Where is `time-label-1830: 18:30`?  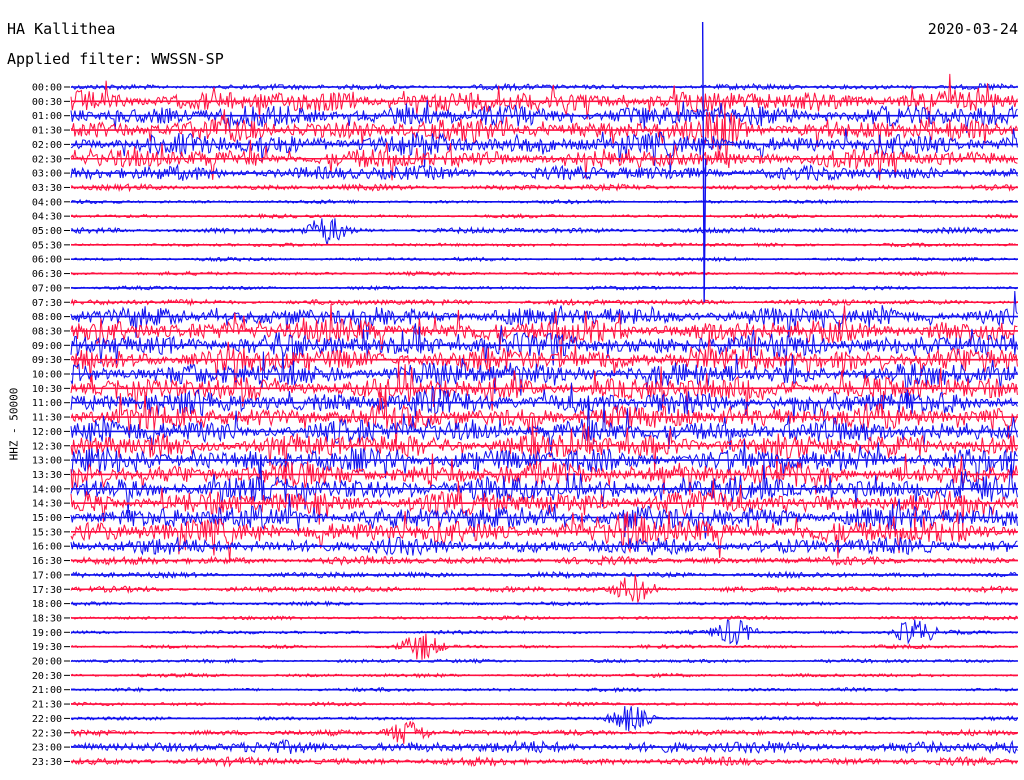
time-label-1830: 18:30 is located at coordinates (47, 618).